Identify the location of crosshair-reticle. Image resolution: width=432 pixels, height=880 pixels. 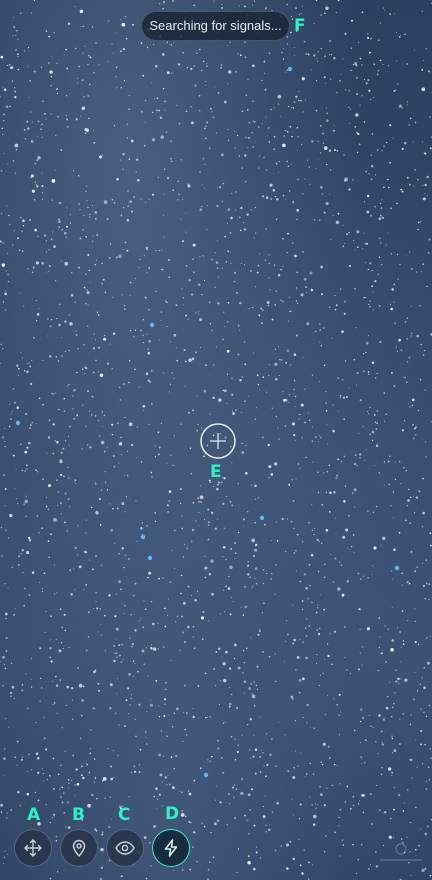
(218, 441).